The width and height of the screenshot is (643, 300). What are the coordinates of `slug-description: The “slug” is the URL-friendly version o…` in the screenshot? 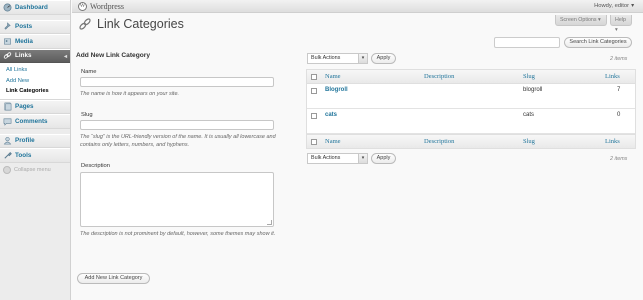 It's located at (178, 141).